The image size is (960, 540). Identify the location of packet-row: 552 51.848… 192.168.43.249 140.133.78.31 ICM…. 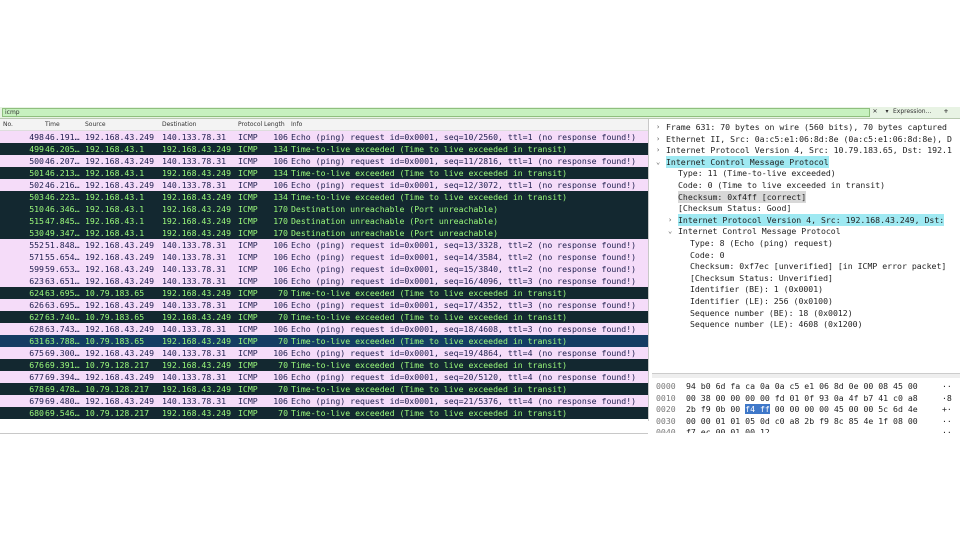
(324, 245).